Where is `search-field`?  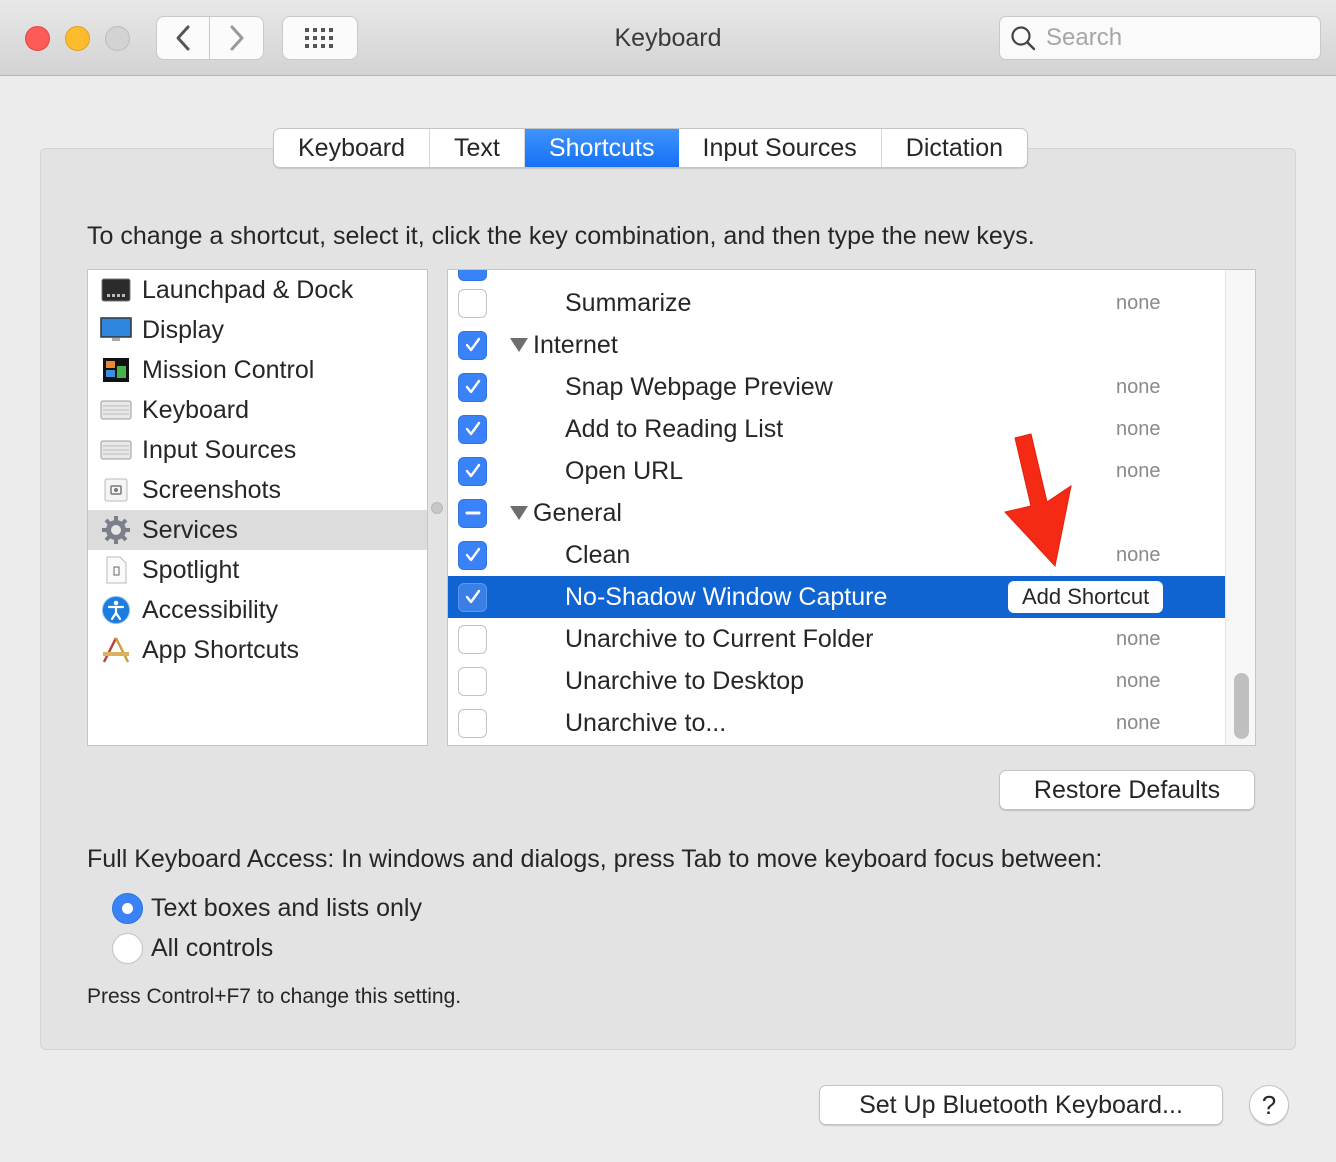 search-field is located at coordinates (1160, 38).